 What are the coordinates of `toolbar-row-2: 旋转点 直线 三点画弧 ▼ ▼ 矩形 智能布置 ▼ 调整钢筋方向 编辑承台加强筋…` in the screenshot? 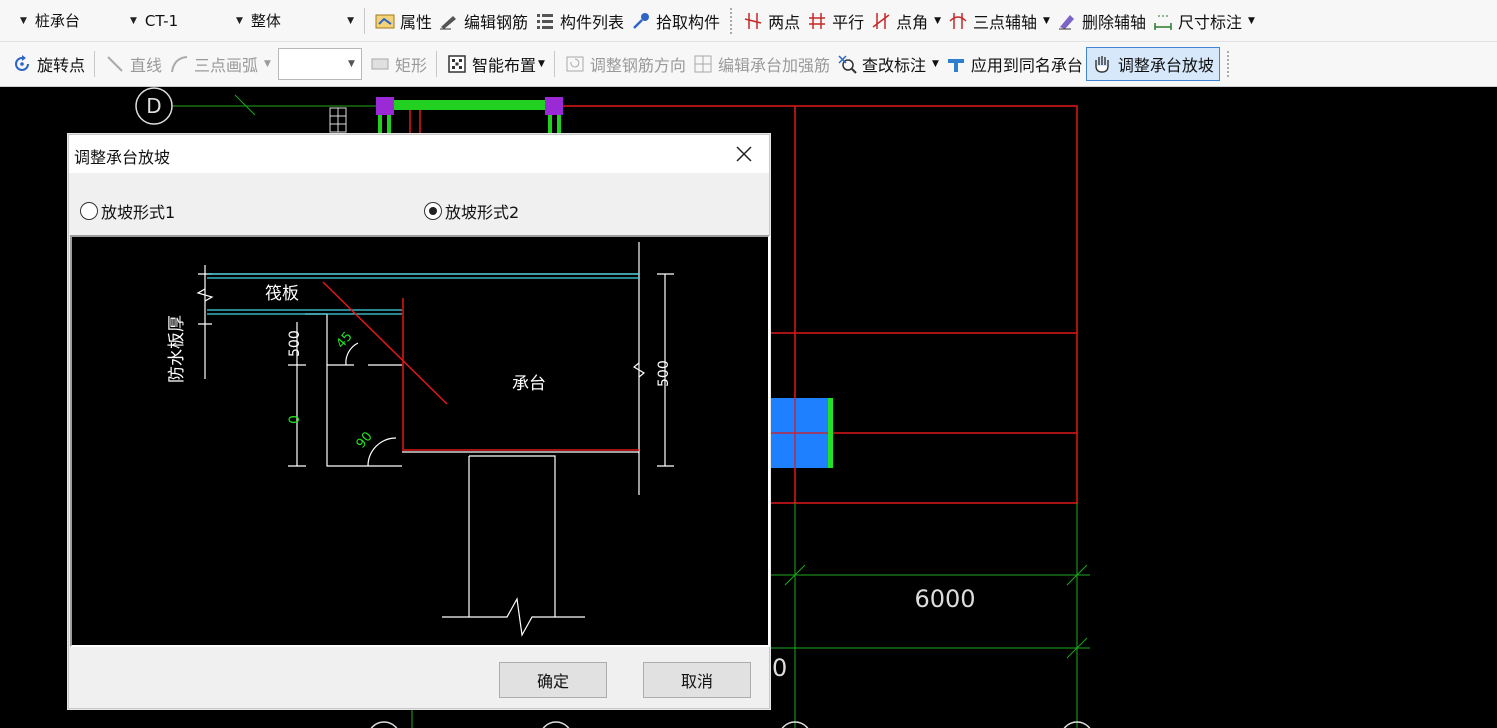 It's located at (748, 64).